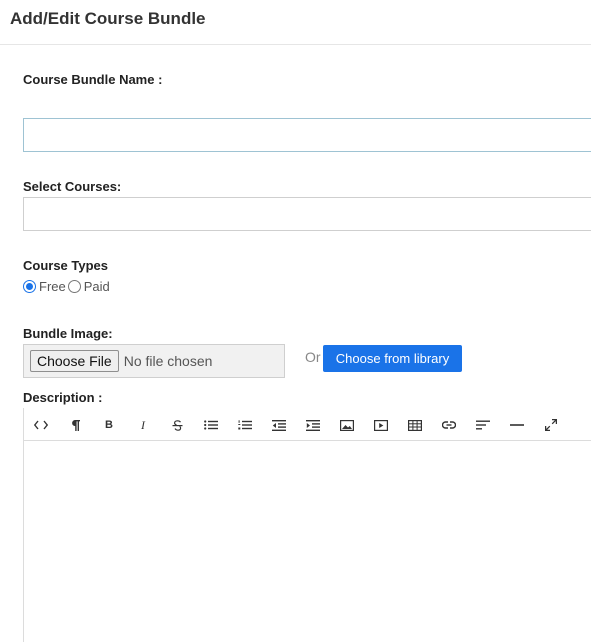  Describe the element at coordinates (517, 425) in the screenshot. I see `horizontal-rule-icon` at that location.